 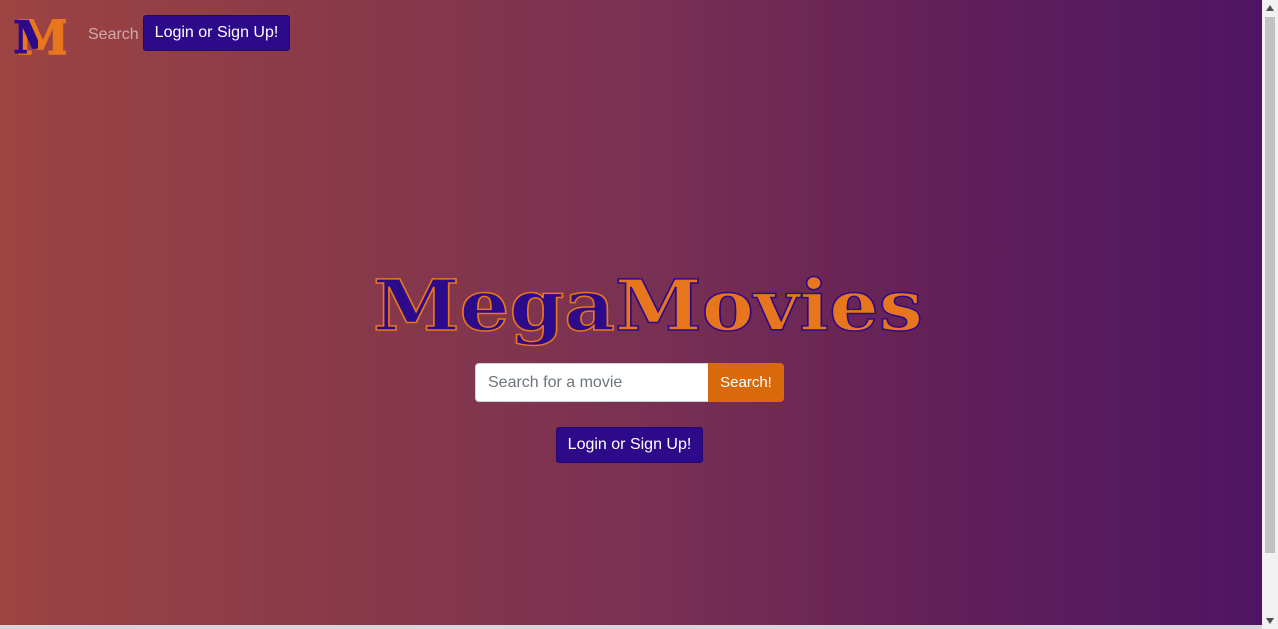 What do you see at coordinates (1270, 285) in the screenshot?
I see `scroll-thumb` at bounding box center [1270, 285].